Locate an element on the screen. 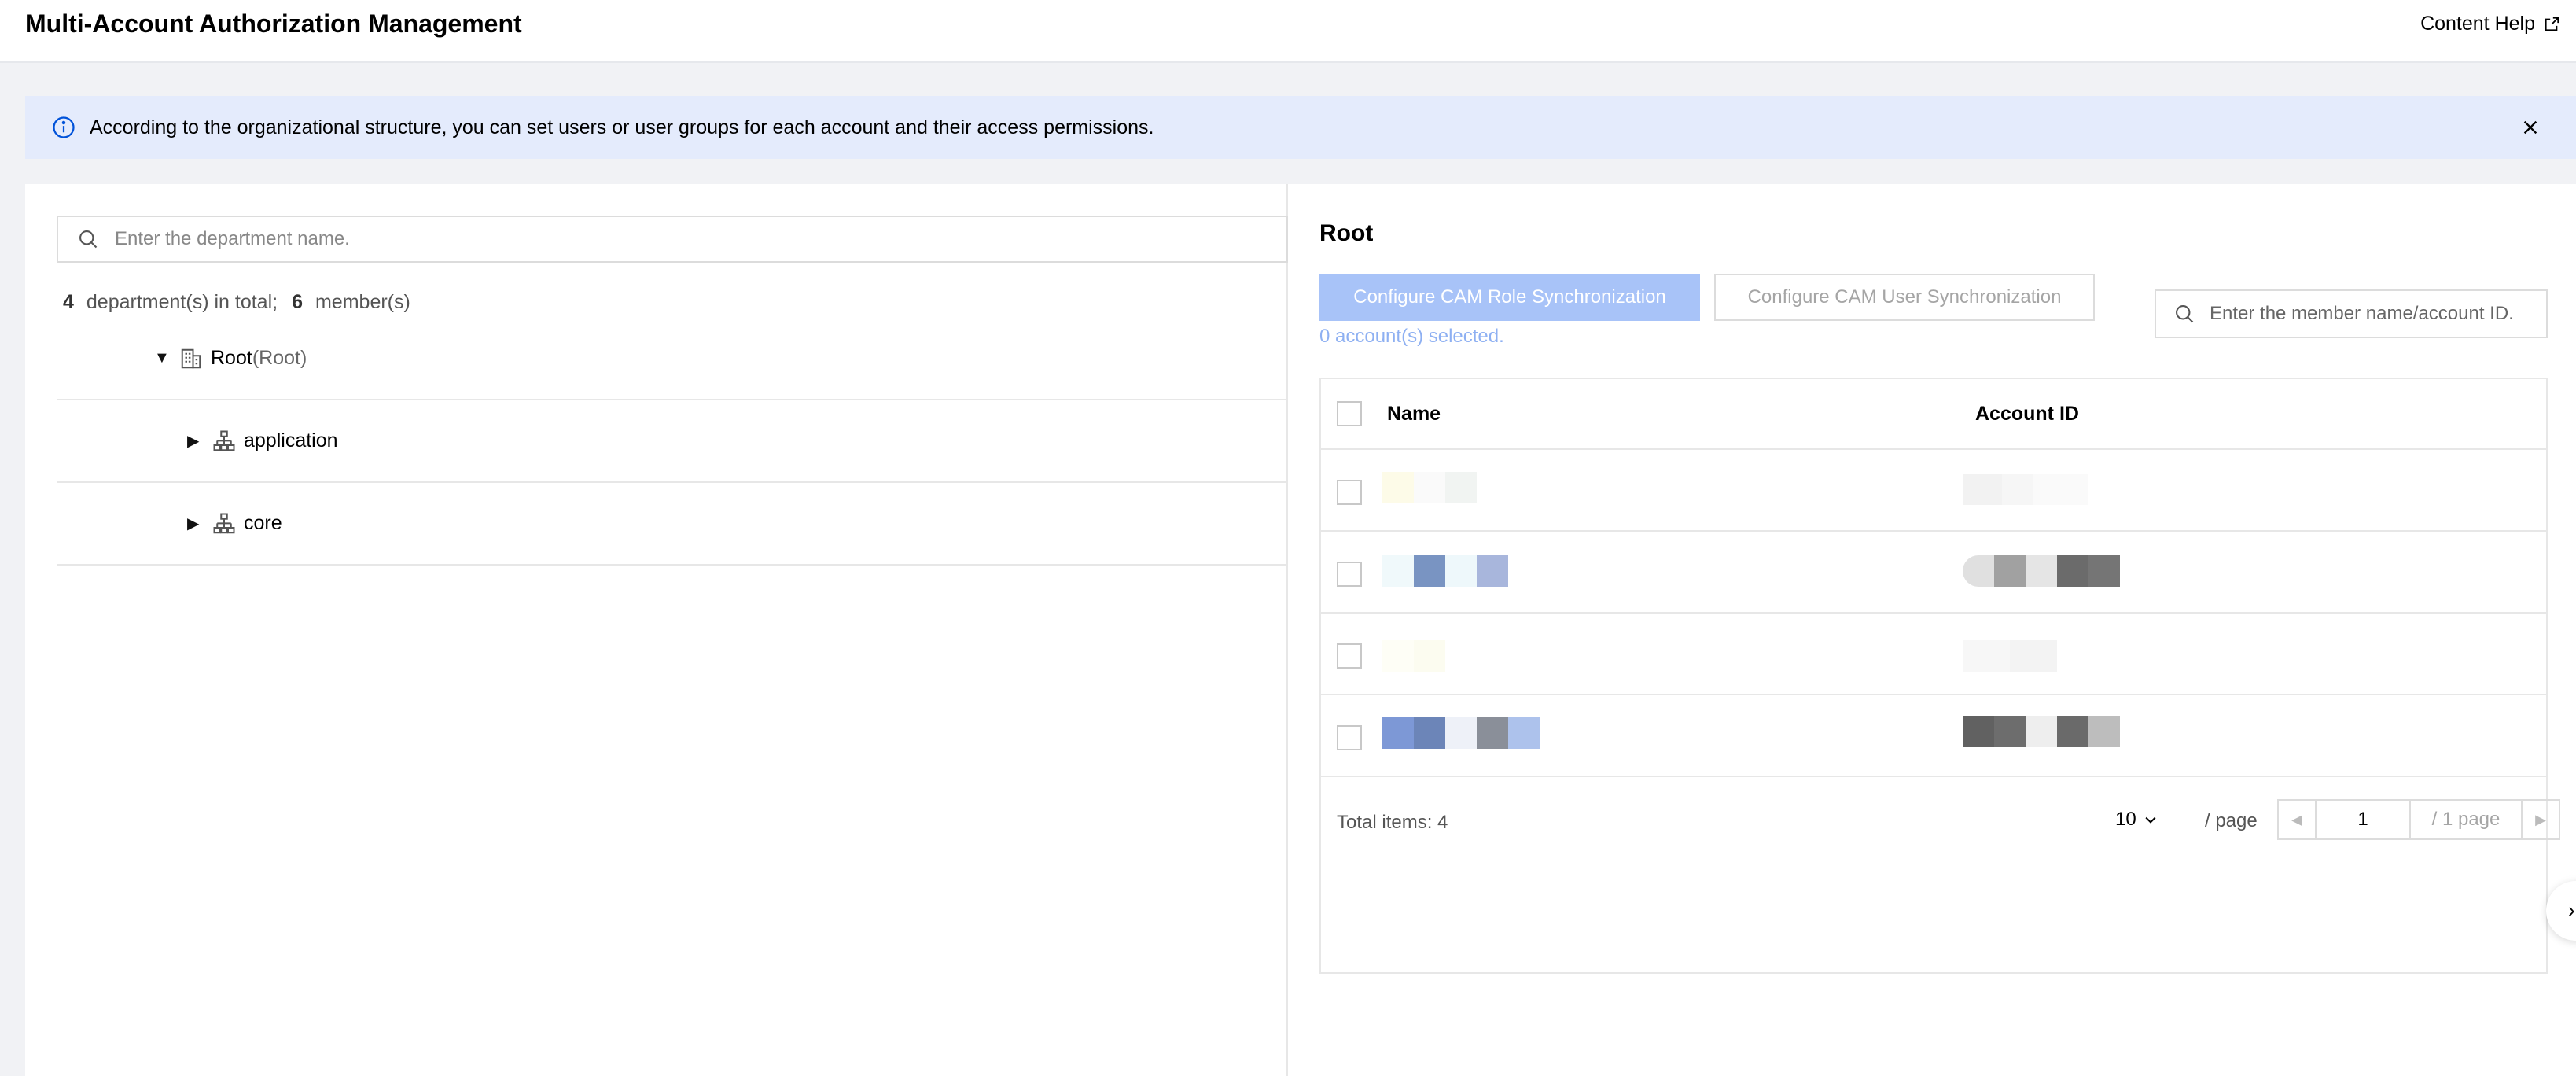 Image resolution: width=2576 pixels, height=1076 pixels. next-page-button: ▶ is located at coordinates (2540, 820).